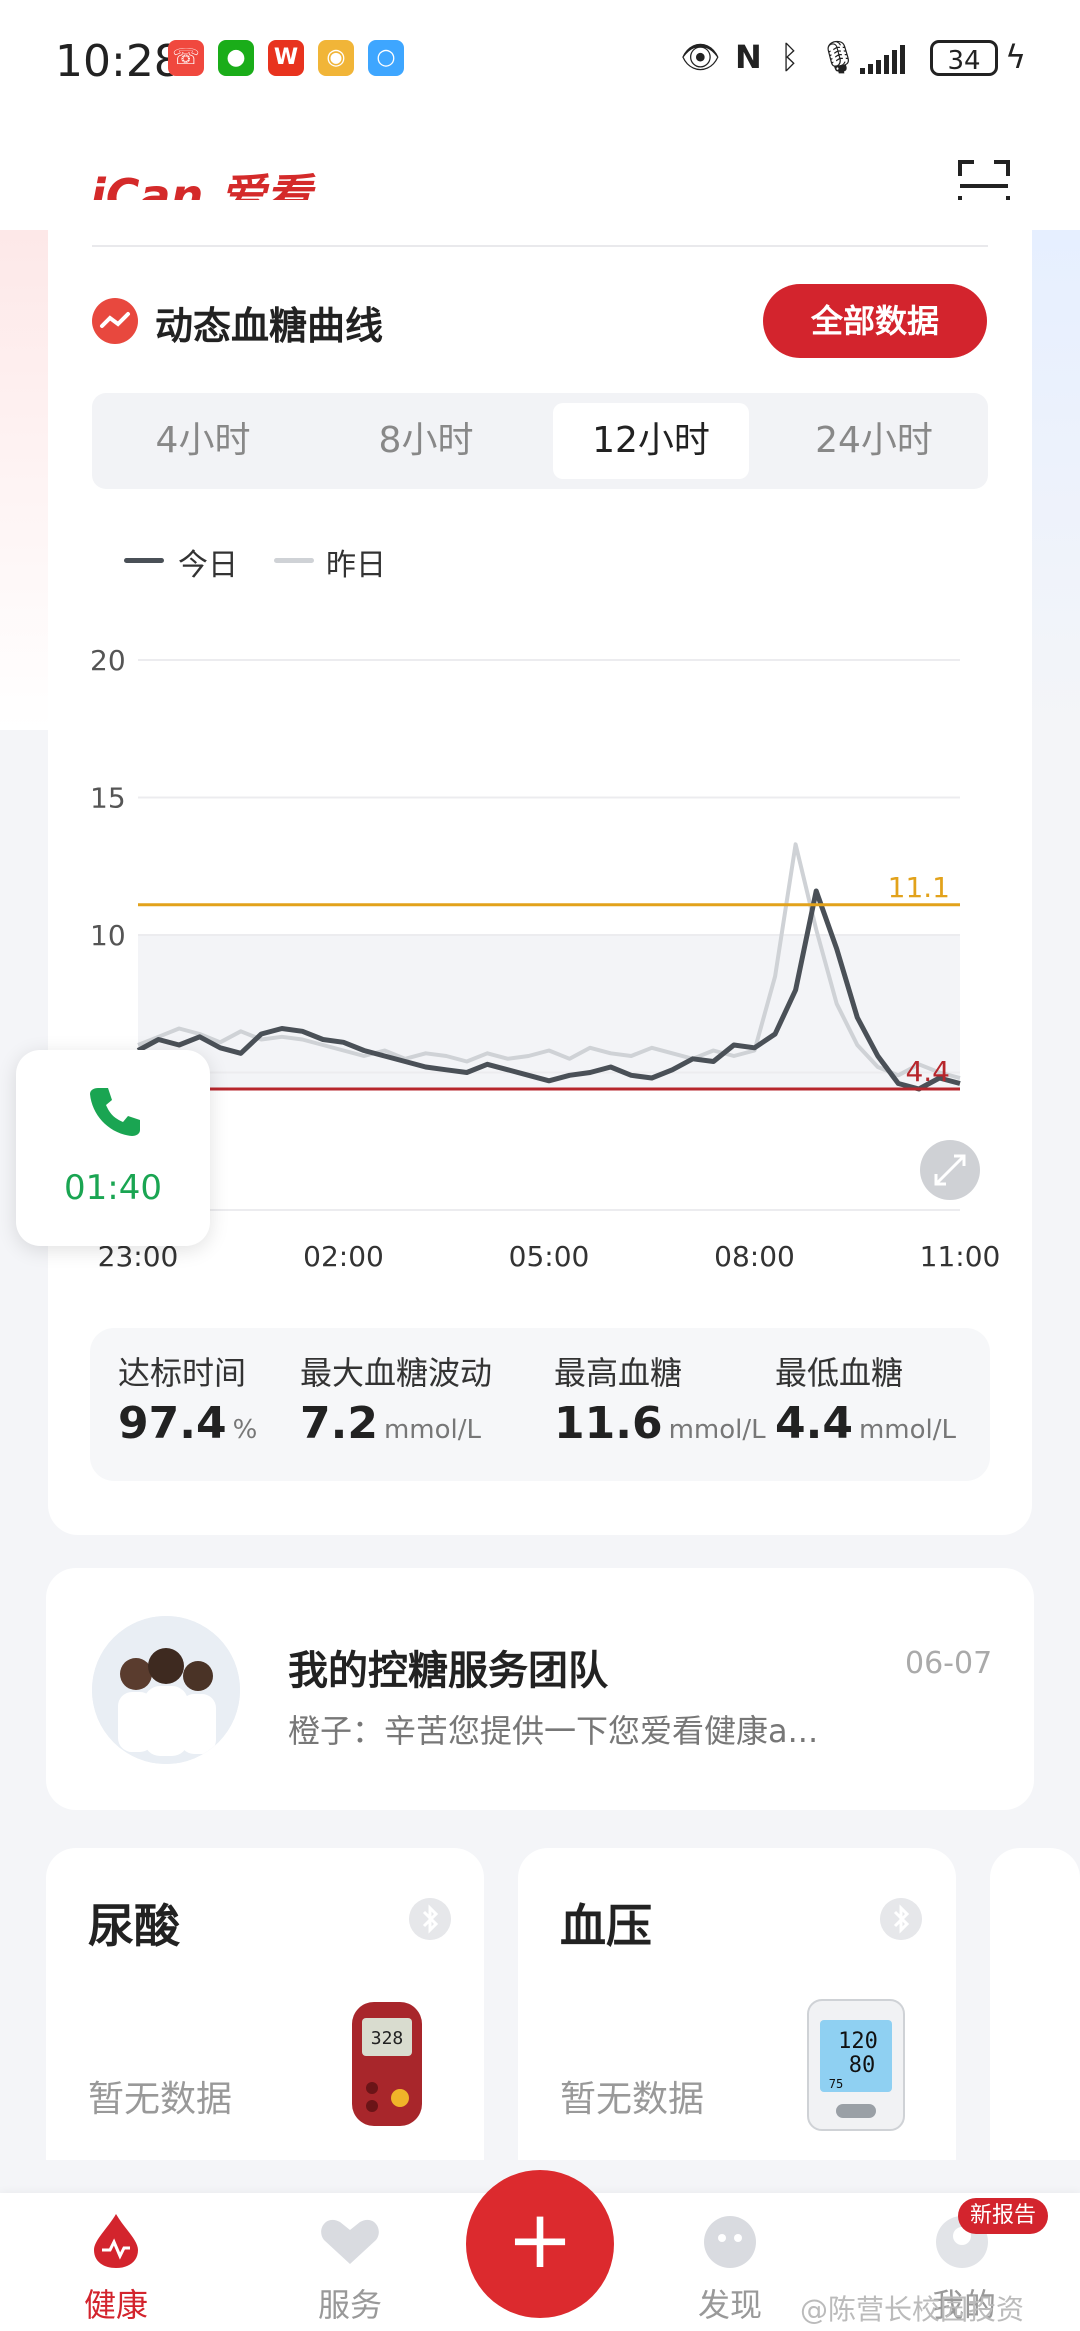 The width and height of the screenshot is (1080, 2331). What do you see at coordinates (188, 1423) in the screenshot?
I see `stat-value: 97.4%` at bounding box center [188, 1423].